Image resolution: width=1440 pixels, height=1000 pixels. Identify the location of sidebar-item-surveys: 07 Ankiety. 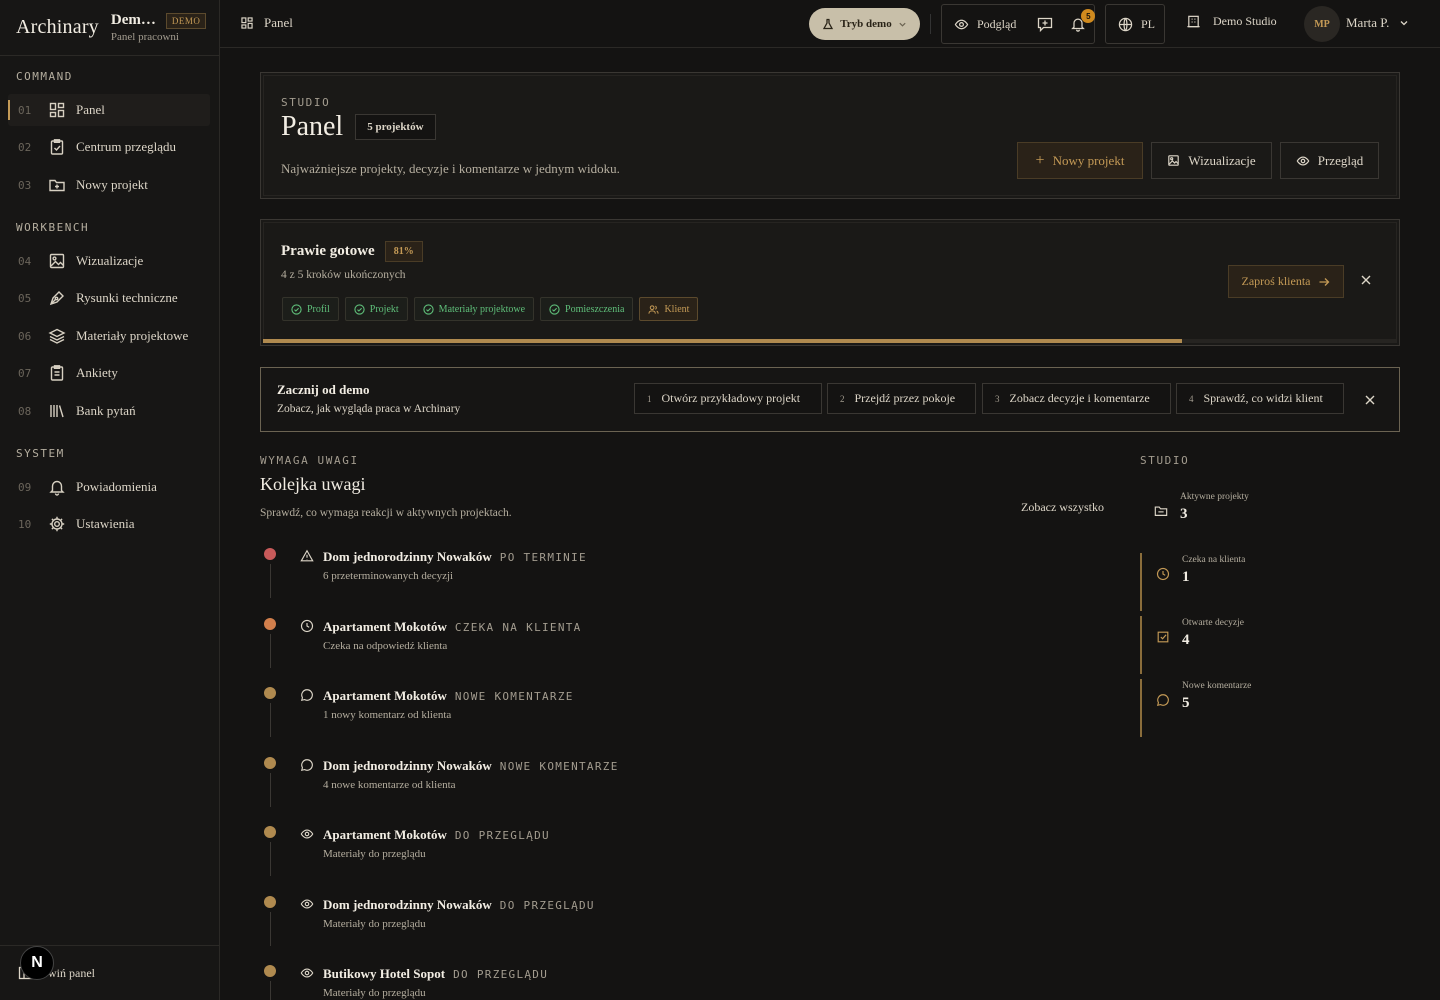
(109, 373).